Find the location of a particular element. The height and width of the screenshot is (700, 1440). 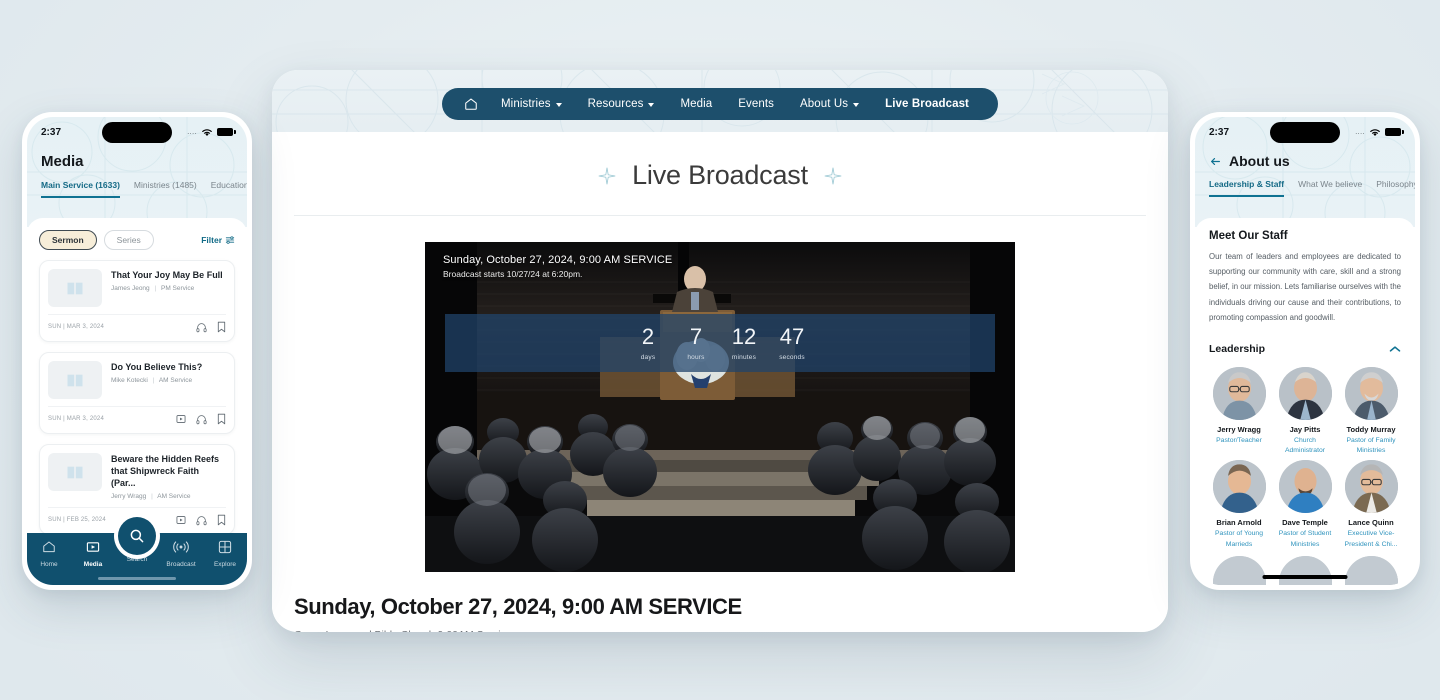

staff-card: Toddy Murray Pastor of Family Ministries is located at coordinates (1371, 411).